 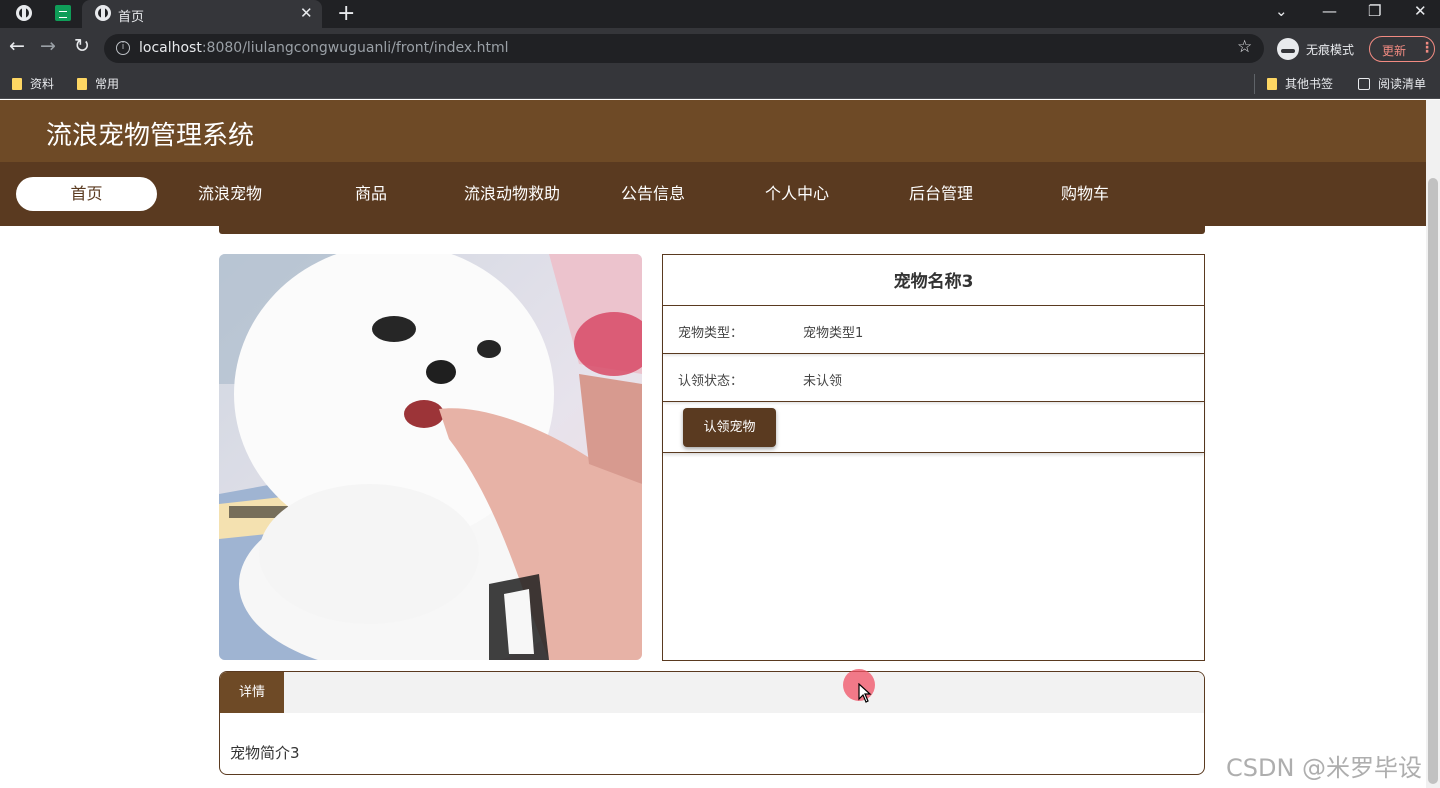 What do you see at coordinates (48, 46) in the screenshot?
I see `forward-icon: →` at bounding box center [48, 46].